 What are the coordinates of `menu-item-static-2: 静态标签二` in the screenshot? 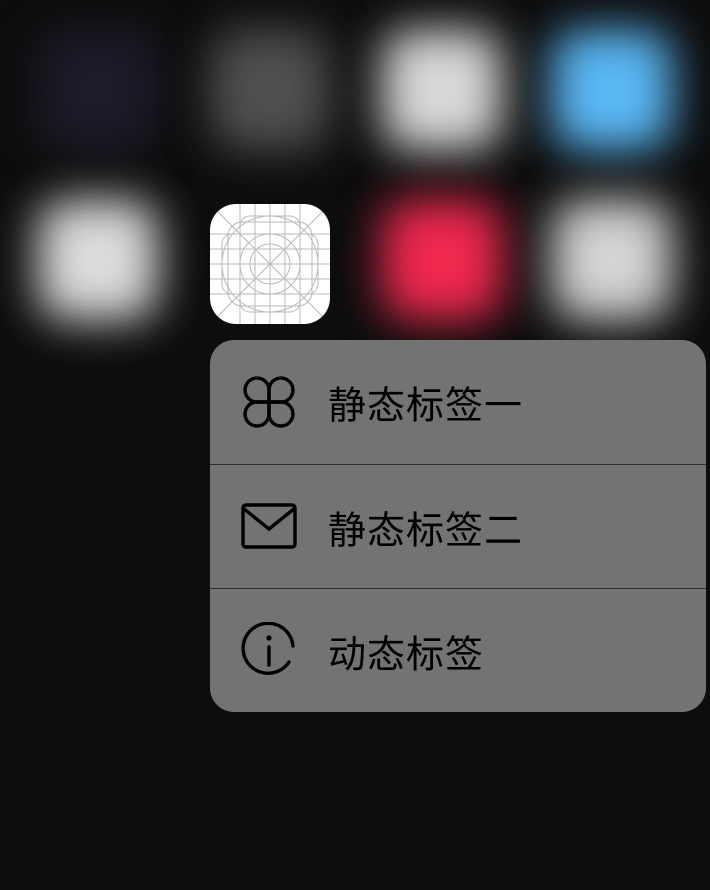 It's located at (458, 526).